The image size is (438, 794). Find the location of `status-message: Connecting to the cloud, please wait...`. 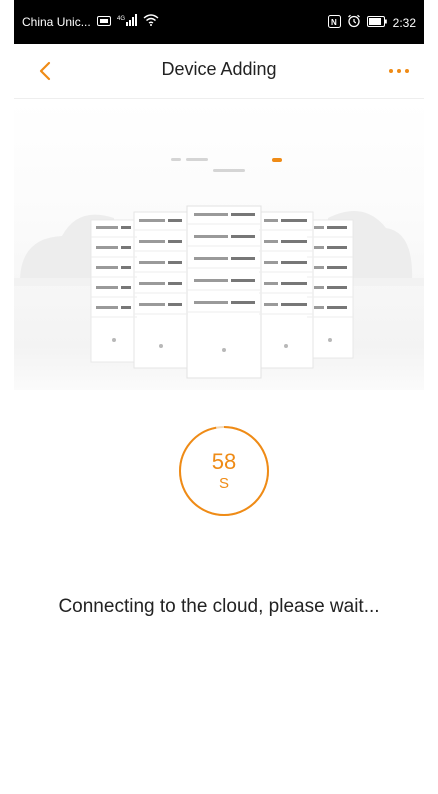

status-message: Connecting to the cloud, please wait... is located at coordinates (219, 606).